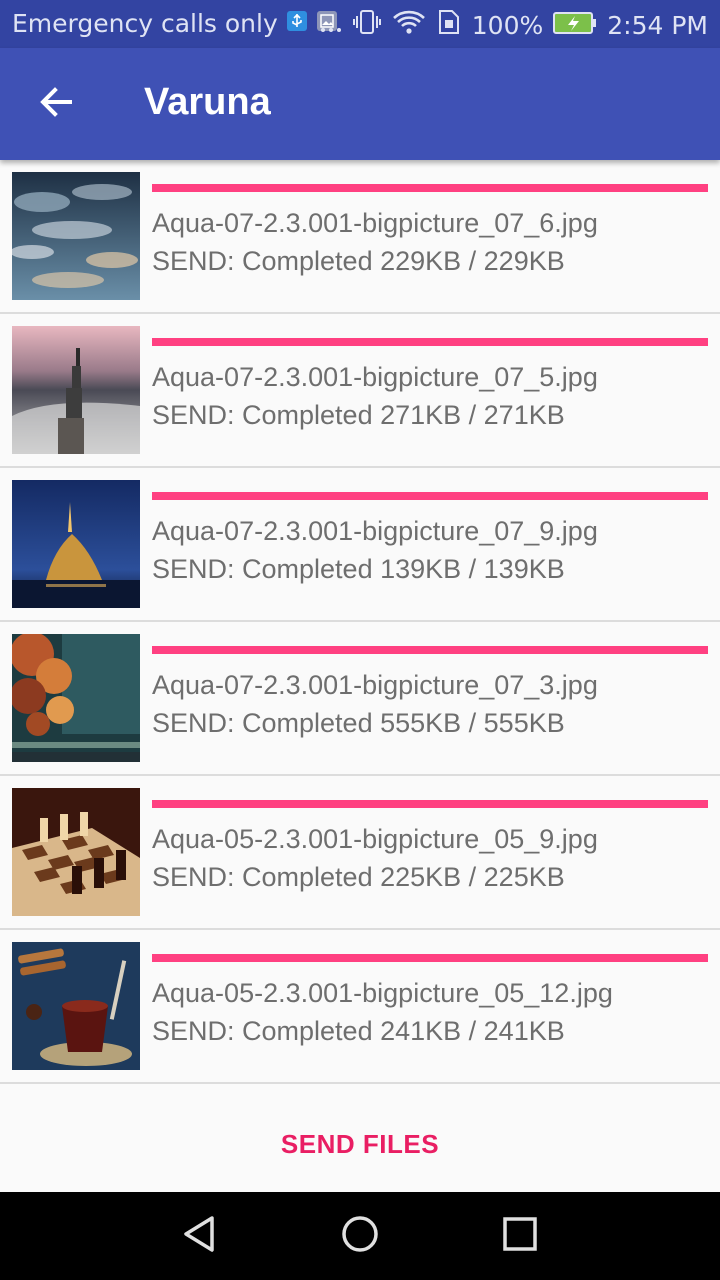 This screenshot has width=720, height=1280. I want to click on battery-percent: 100%, so click(507, 25).